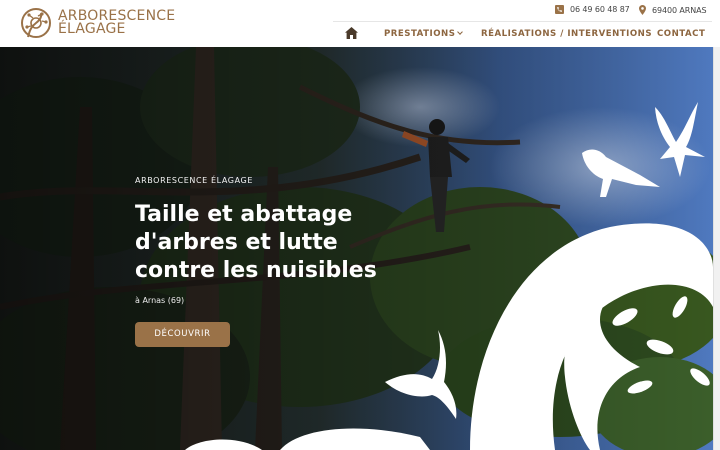 The image size is (720, 450). I want to click on nav-item-contact: CONTACT, so click(681, 34).